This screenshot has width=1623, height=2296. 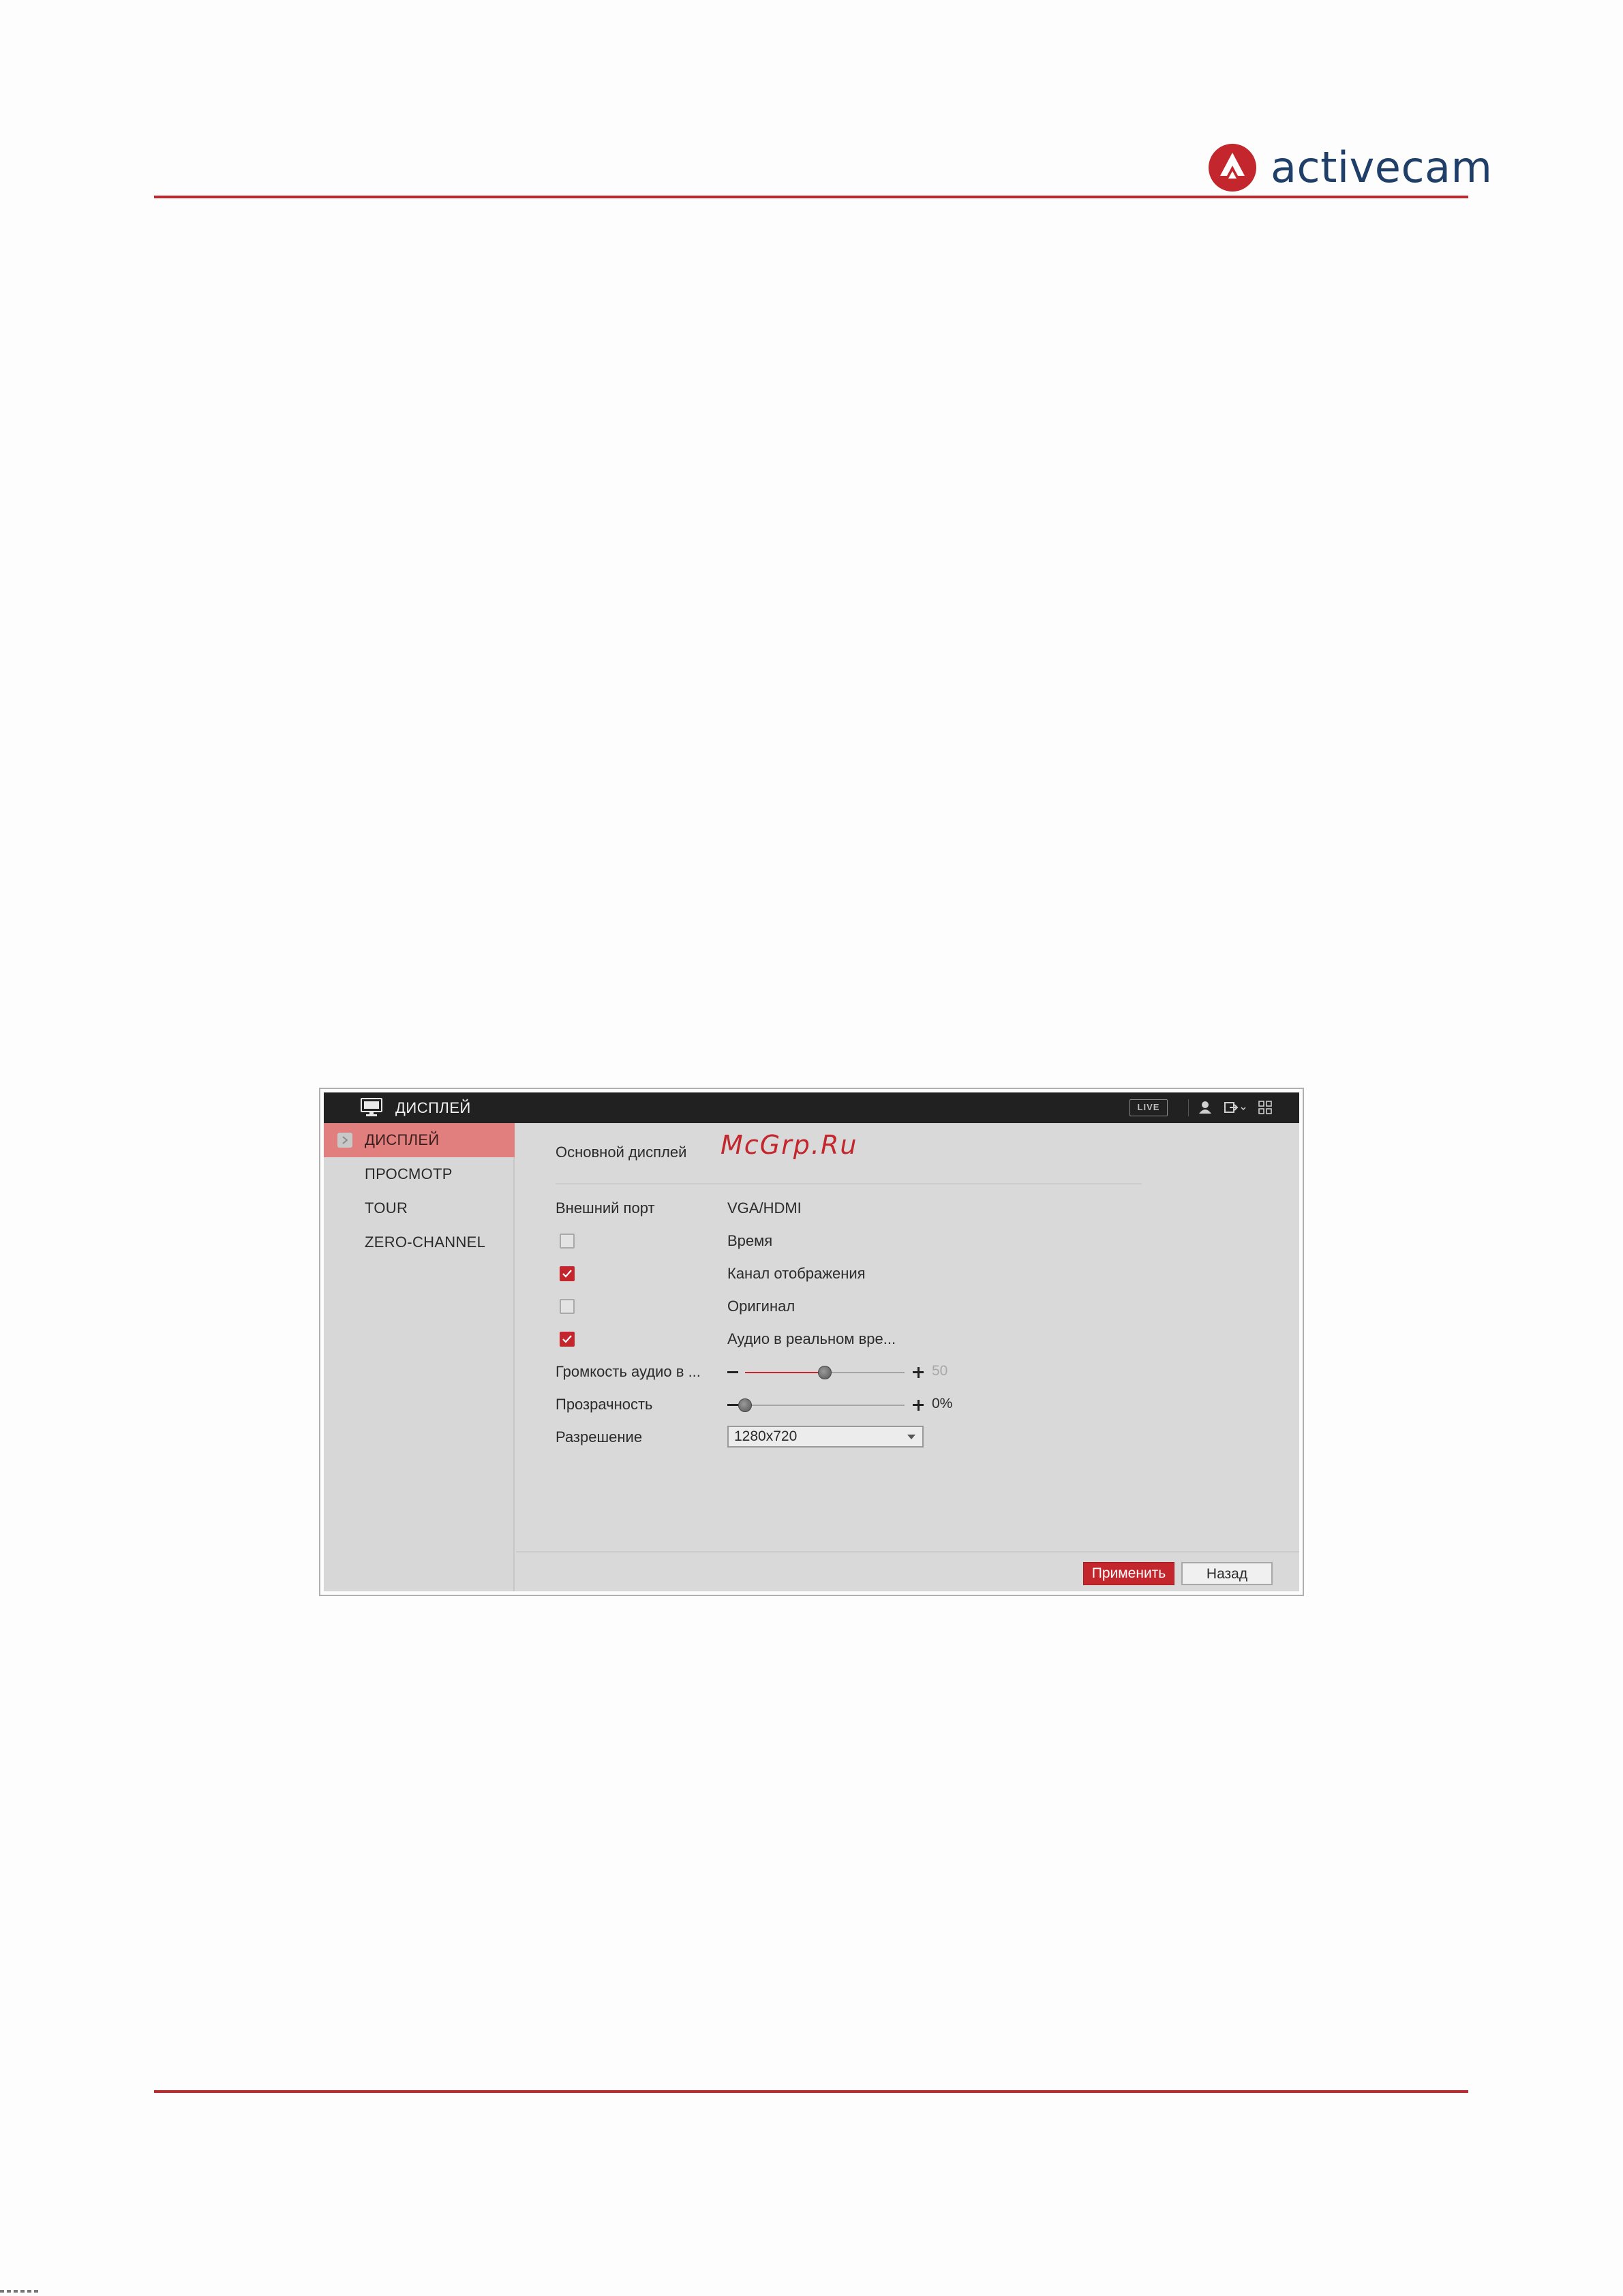 I want to click on time-label: Время, so click(x=750, y=1241).